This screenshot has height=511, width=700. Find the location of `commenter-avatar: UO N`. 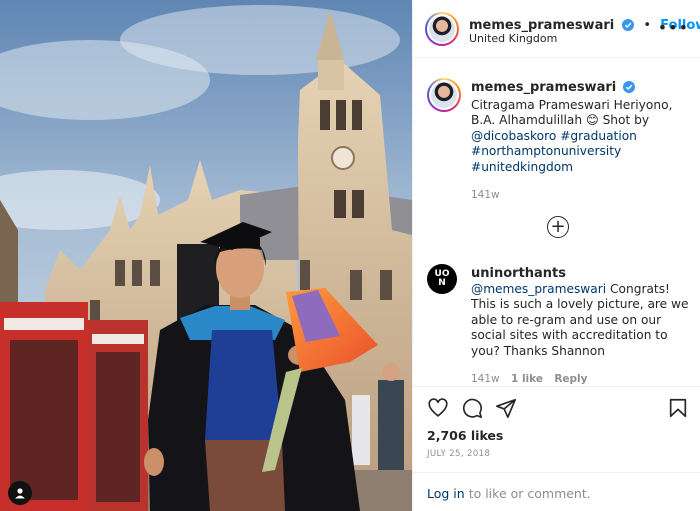

commenter-avatar: UO N is located at coordinates (442, 279).